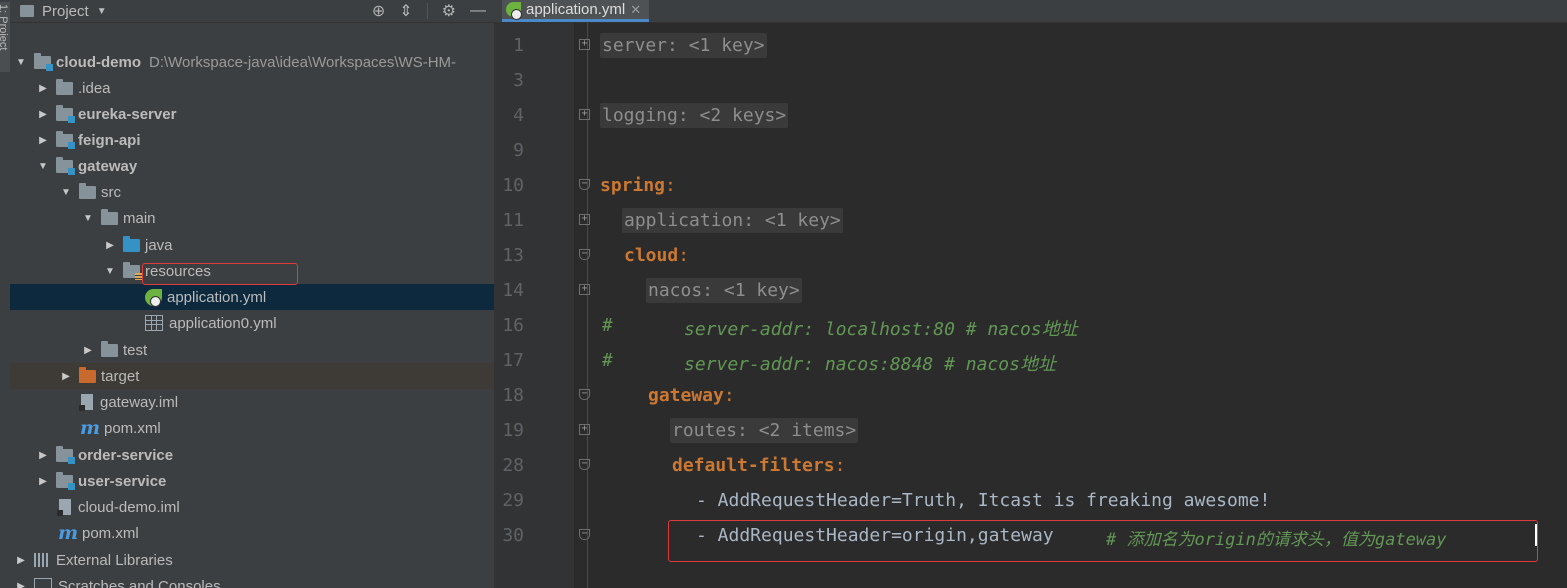  What do you see at coordinates (109, 140) in the screenshot?
I see `tree-item-label: feign-api` at bounding box center [109, 140].